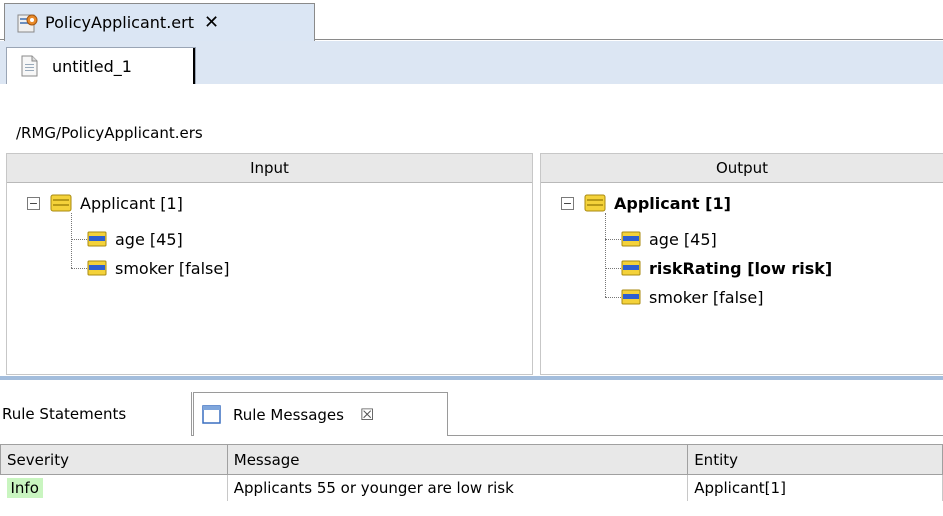  Describe the element at coordinates (471, 102) in the screenshot. I see `path-bar` at that location.